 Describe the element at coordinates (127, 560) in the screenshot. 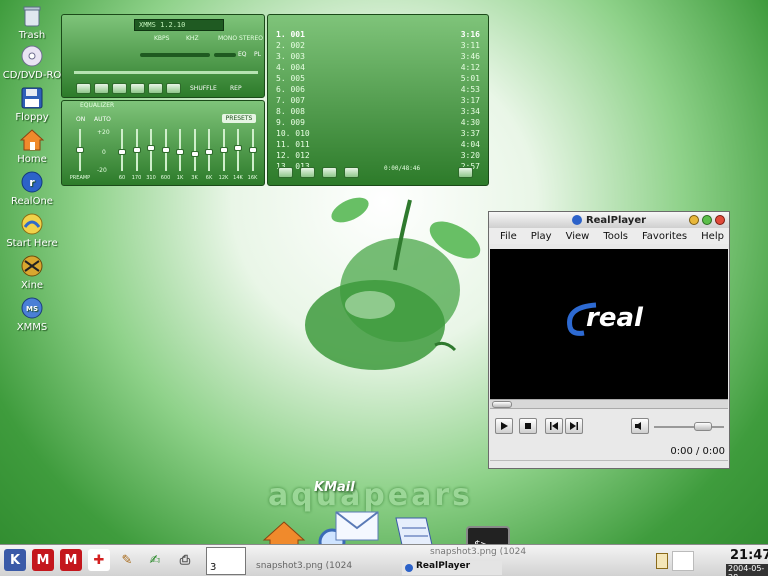

I see `tools-icon: ✎` at that location.